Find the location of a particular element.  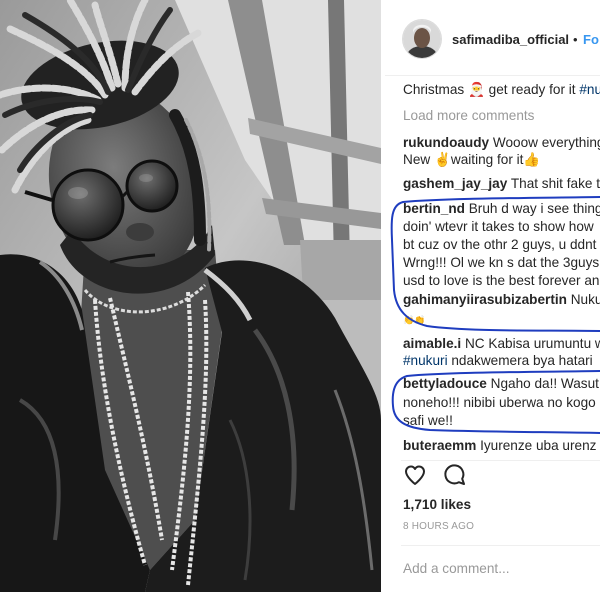

comment-text: #nukuri ndakwemera bya hatari is located at coordinates (501, 361).